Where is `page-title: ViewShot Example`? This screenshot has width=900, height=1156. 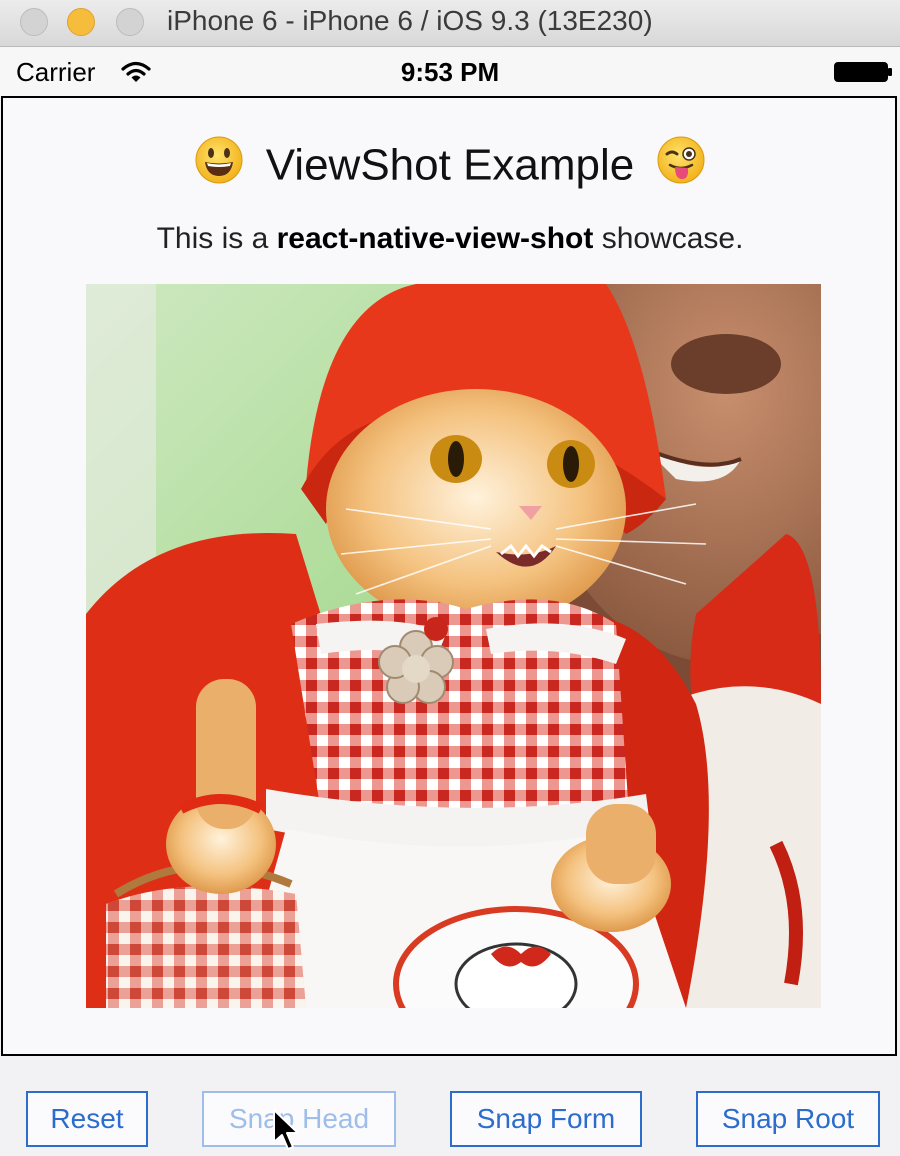 page-title: ViewShot Example is located at coordinates (450, 165).